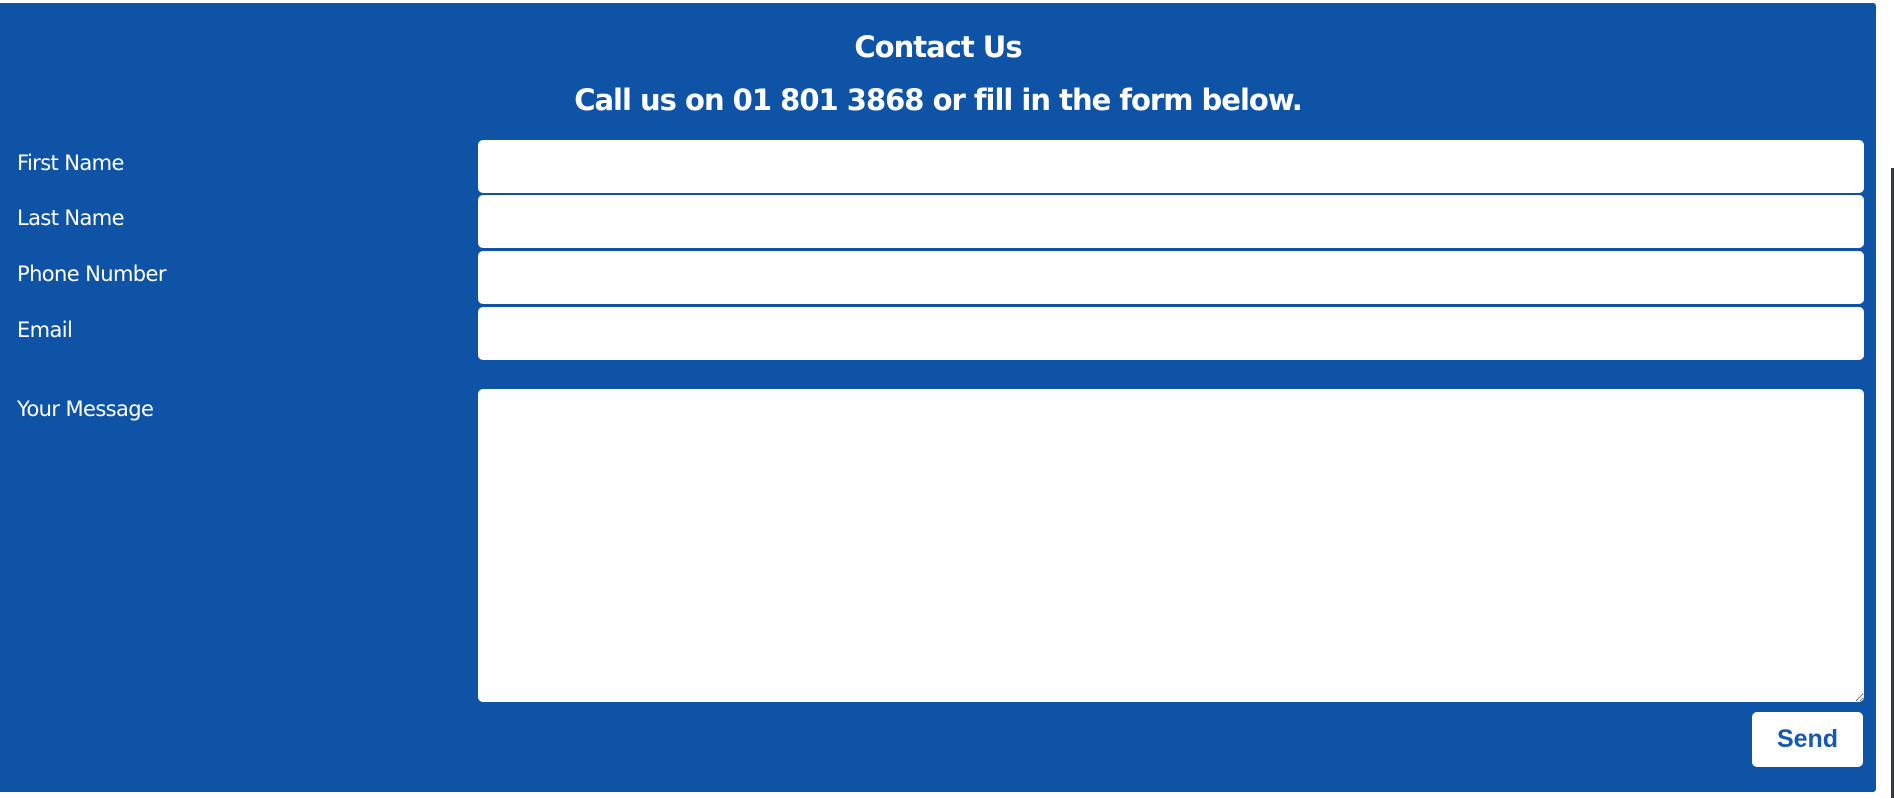 The image size is (1894, 798). What do you see at coordinates (91, 274) in the screenshot?
I see `phone-number-label: Phone Number` at bounding box center [91, 274].